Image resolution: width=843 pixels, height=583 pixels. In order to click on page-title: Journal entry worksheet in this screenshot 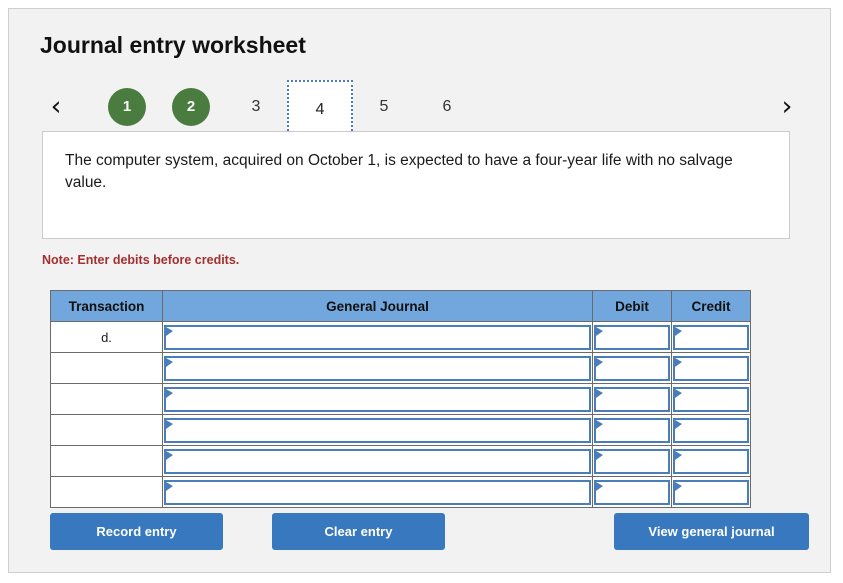, I will do `click(173, 45)`.